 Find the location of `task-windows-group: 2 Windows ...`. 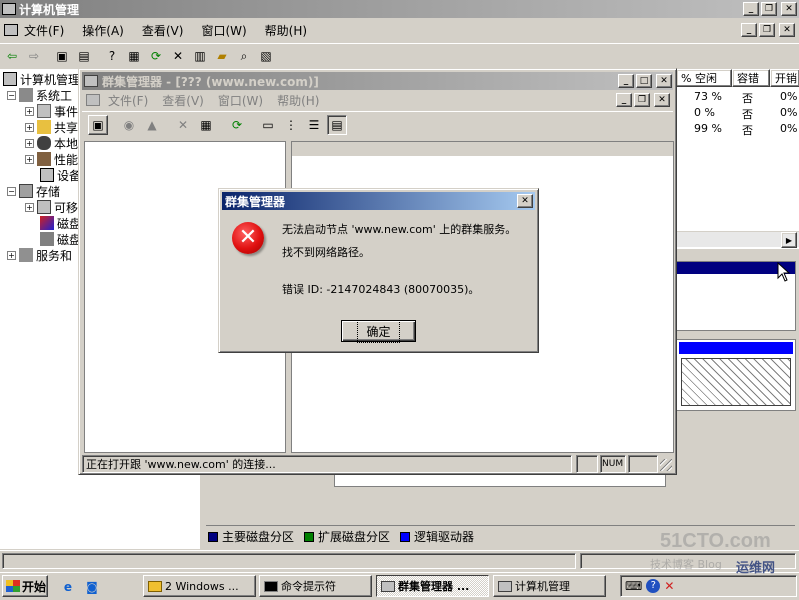

task-windows-group: 2 Windows ... is located at coordinates (199, 586).